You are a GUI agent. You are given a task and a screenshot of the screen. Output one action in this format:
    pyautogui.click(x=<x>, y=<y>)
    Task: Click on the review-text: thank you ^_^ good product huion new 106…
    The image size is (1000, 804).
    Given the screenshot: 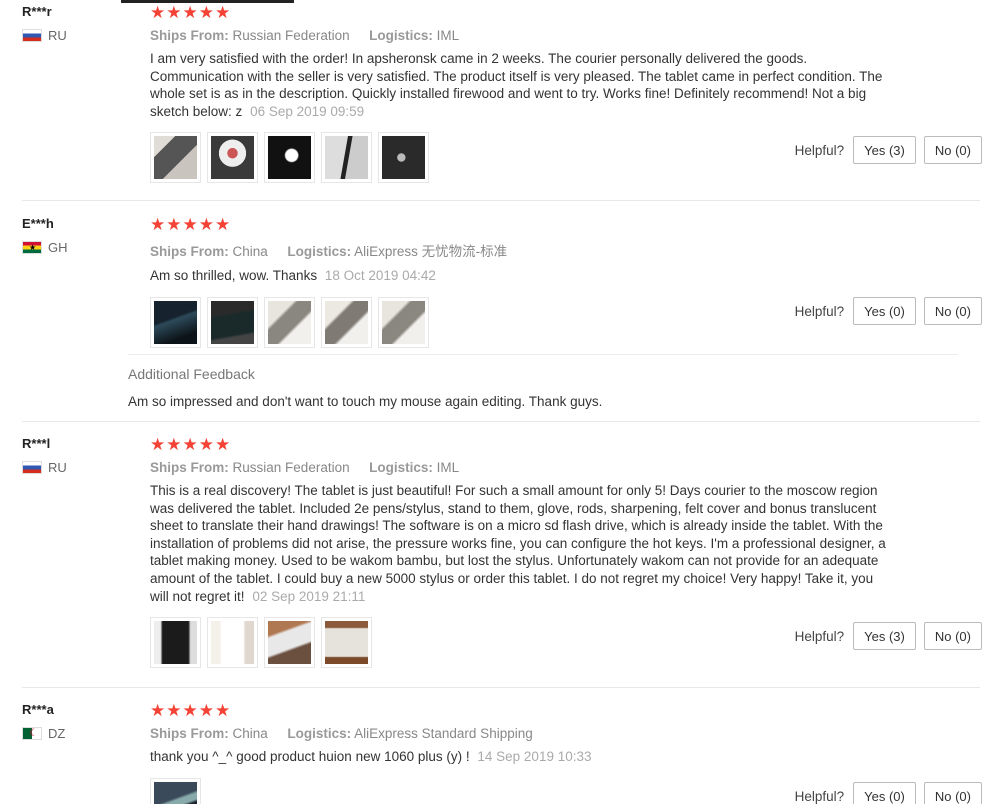 What is the action you would take?
    pyautogui.click(x=520, y=757)
    